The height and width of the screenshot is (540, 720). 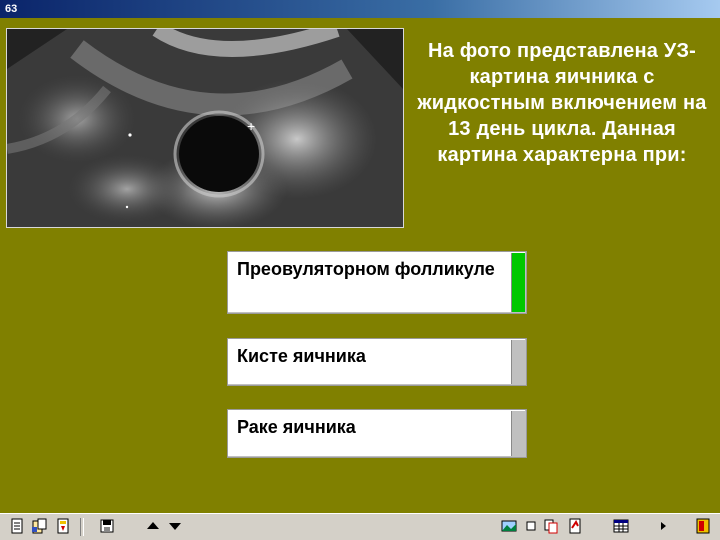 What do you see at coordinates (663, 527) in the screenshot?
I see `play-icon` at bounding box center [663, 527].